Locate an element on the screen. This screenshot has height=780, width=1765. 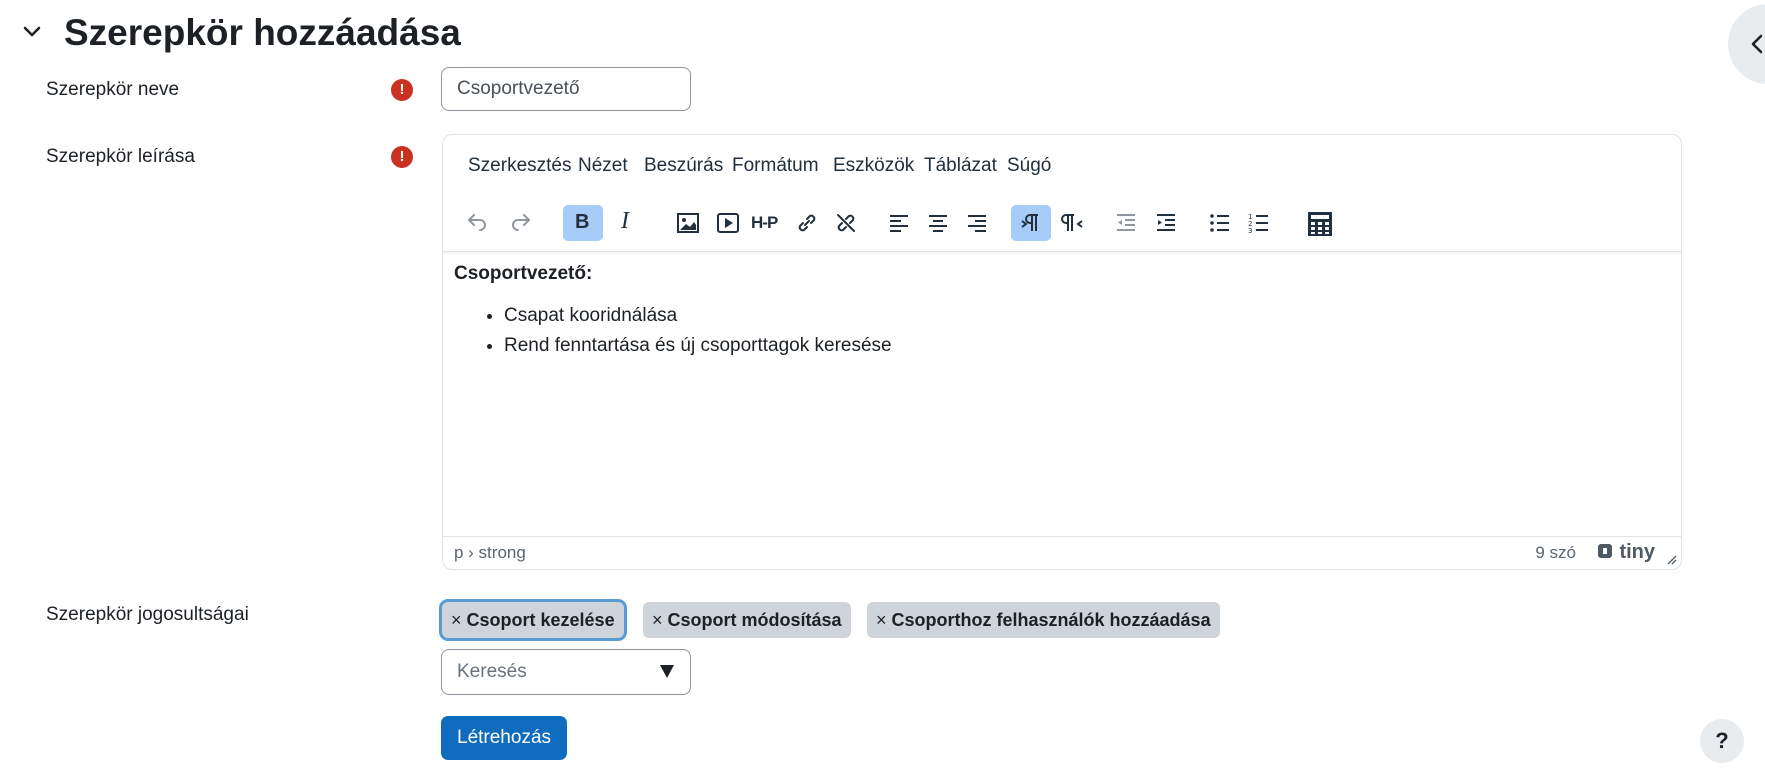
list-item: Csapat kooridnálása is located at coordinates (698, 316).